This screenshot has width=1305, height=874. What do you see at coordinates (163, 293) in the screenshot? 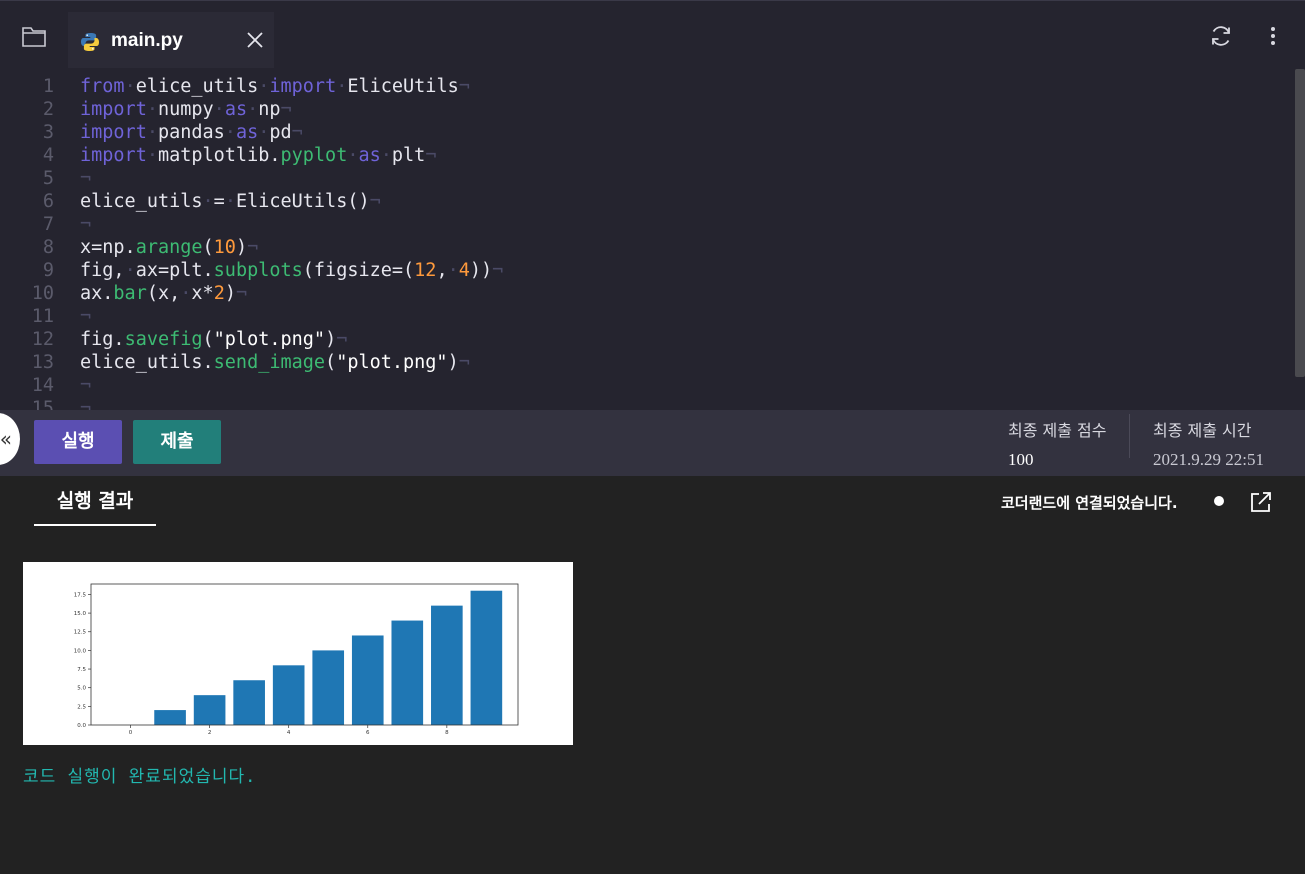
I see `code-token: (x,` at bounding box center [163, 293].